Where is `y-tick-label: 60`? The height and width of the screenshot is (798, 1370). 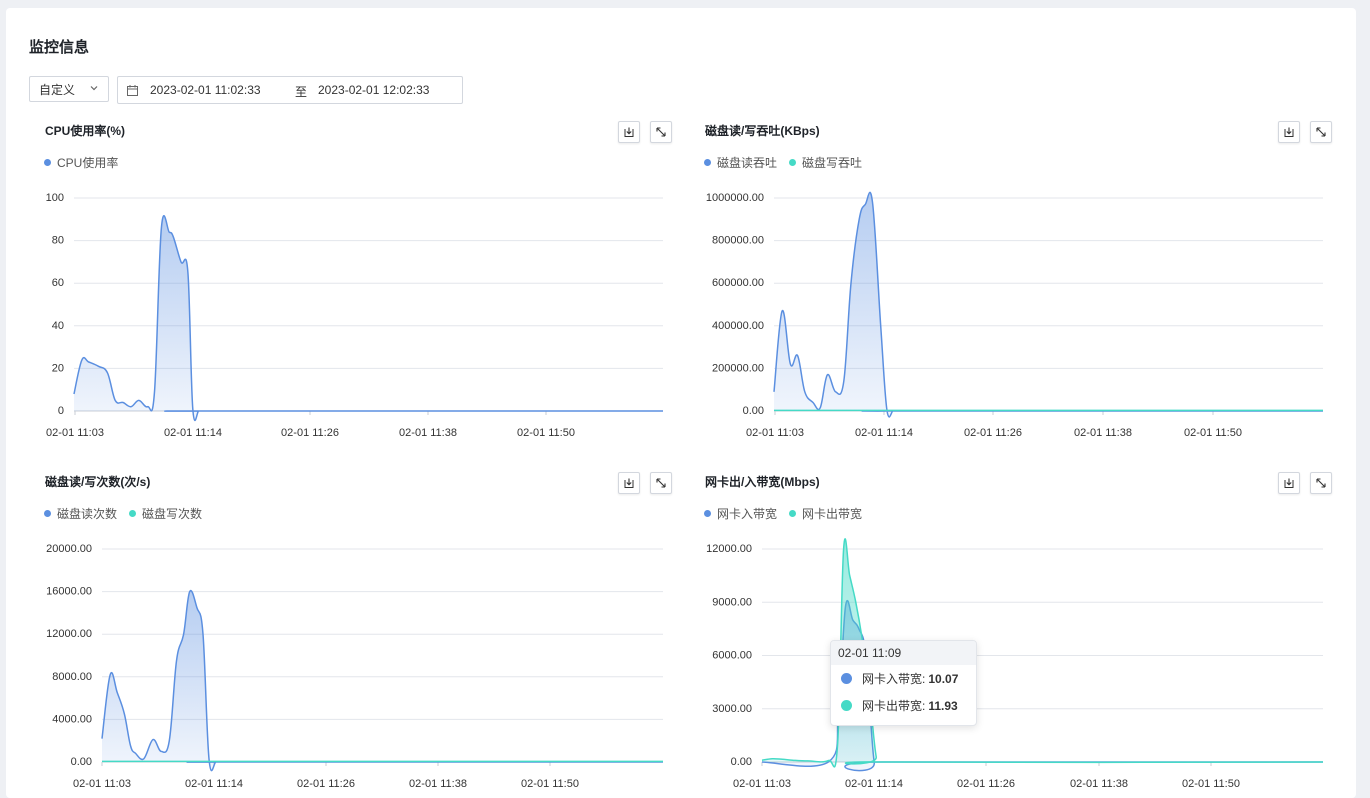 y-tick-label: 60 is located at coordinates (58, 283).